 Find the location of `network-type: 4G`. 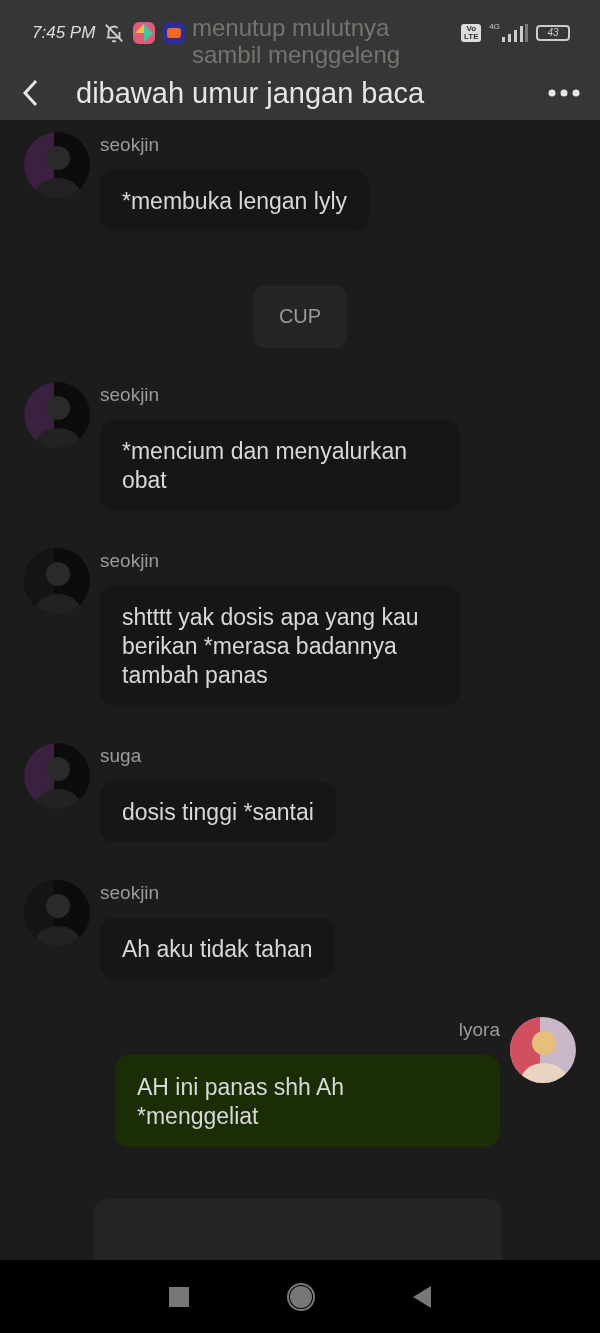

network-type: 4G is located at coordinates (494, 26).